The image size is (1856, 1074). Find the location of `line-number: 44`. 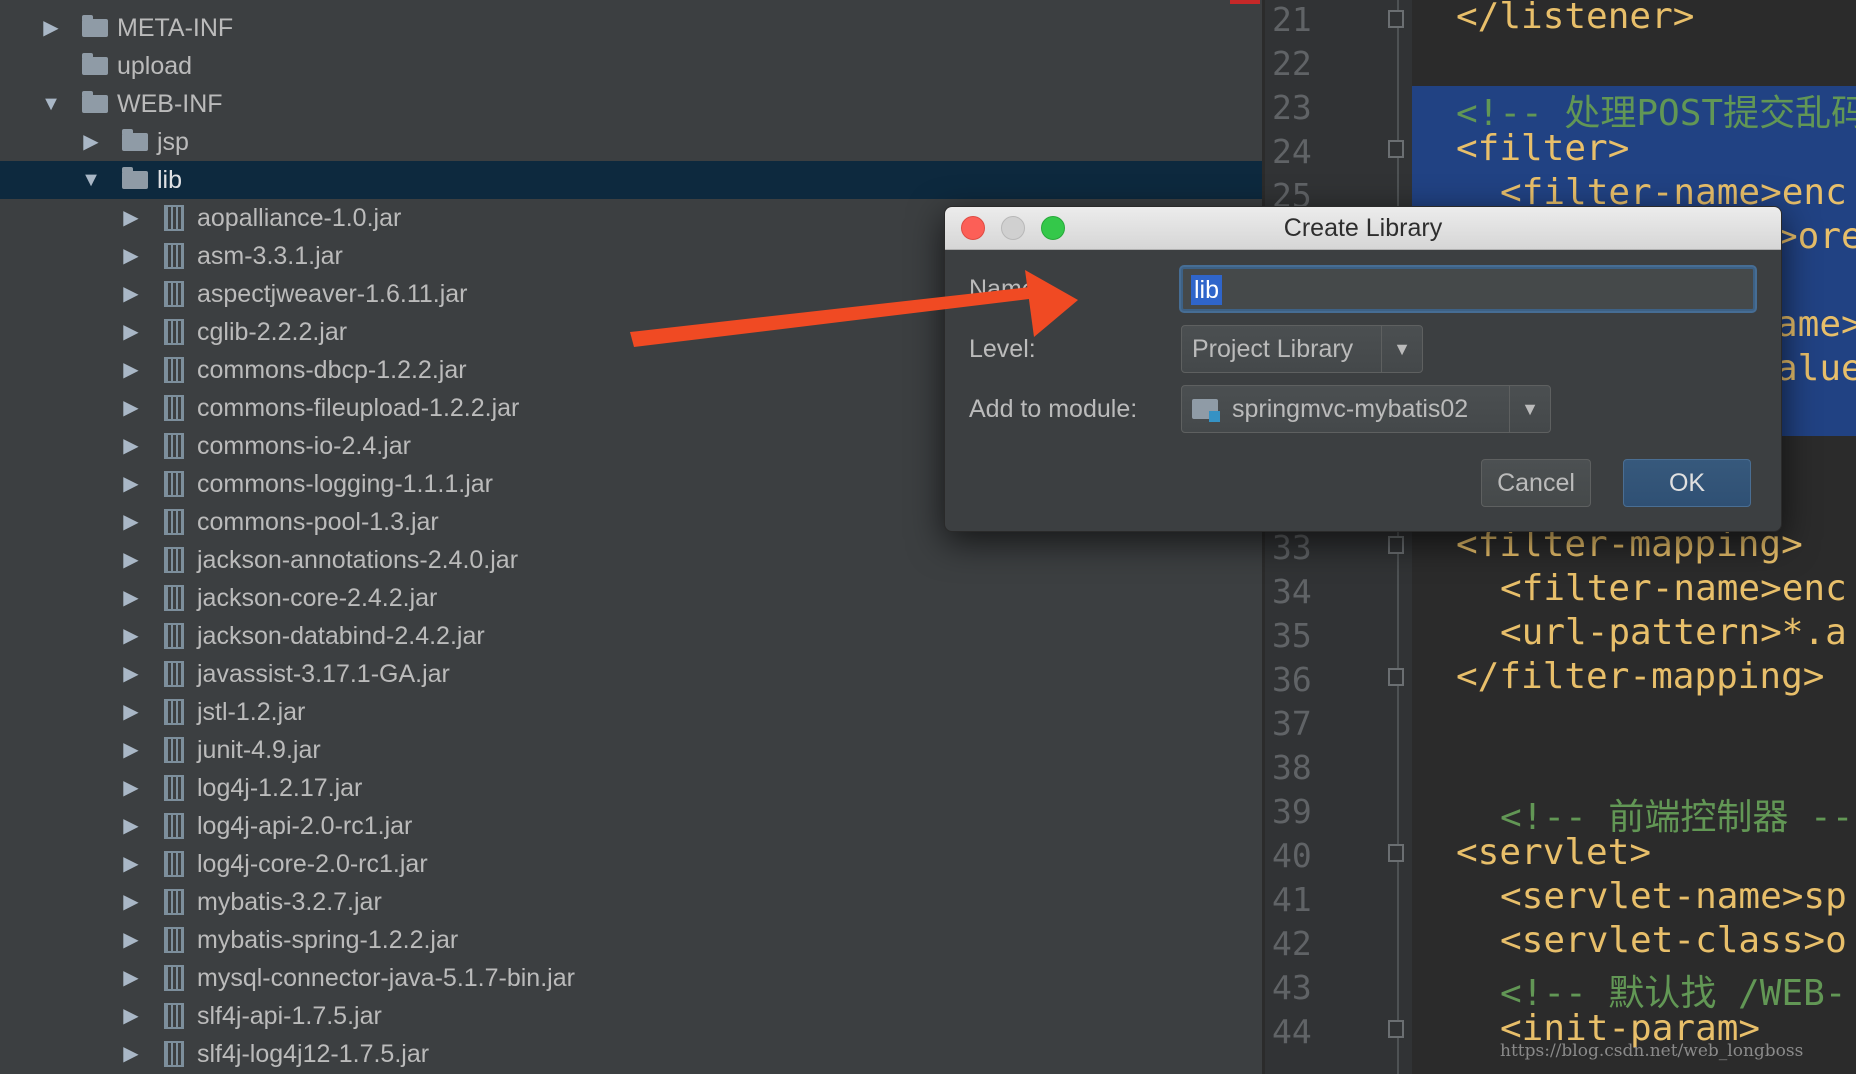

line-number: 44 is located at coordinates (1292, 1031).